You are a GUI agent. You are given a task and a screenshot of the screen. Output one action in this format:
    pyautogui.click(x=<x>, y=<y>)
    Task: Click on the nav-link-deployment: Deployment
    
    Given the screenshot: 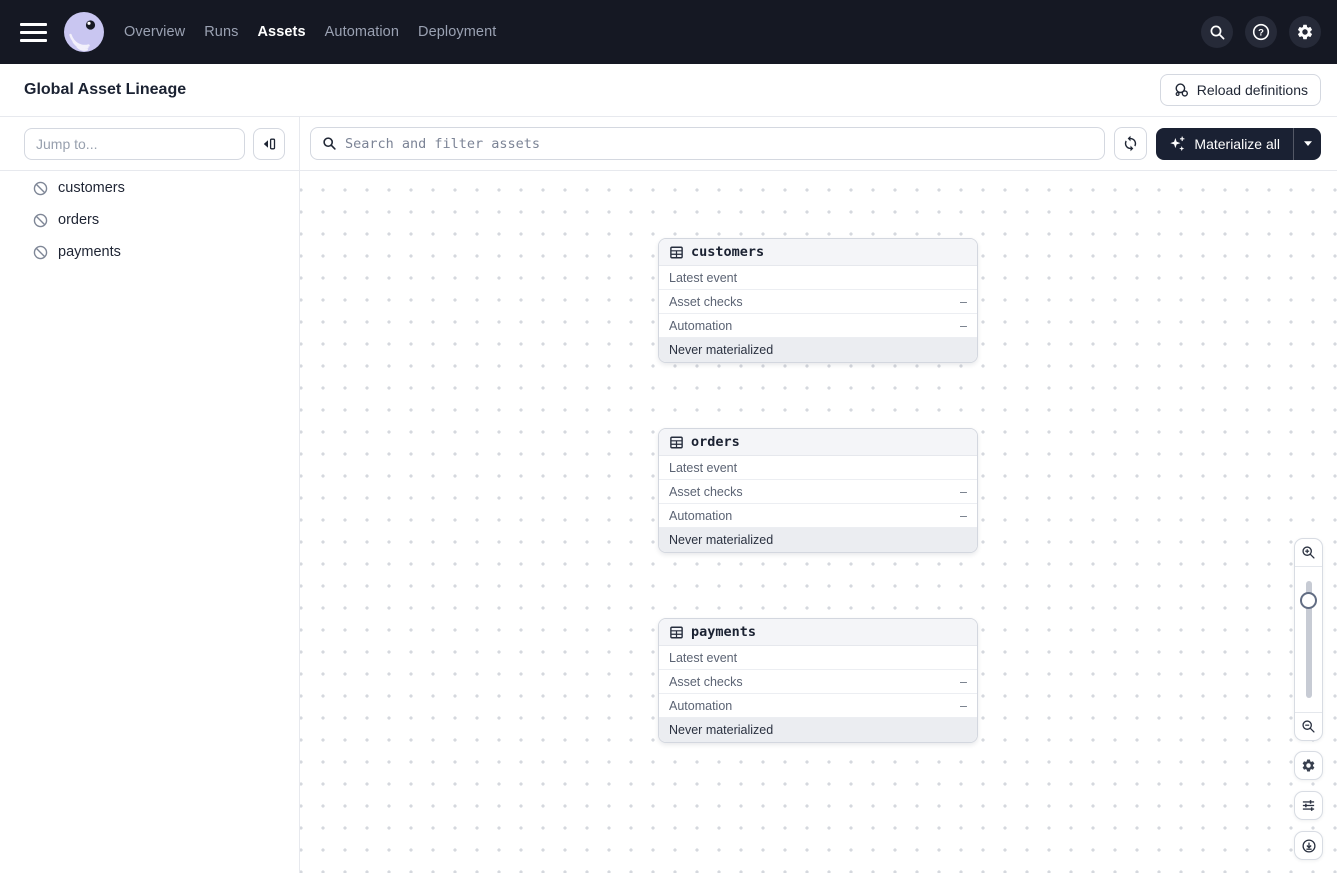 What is the action you would take?
    pyautogui.click(x=457, y=32)
    